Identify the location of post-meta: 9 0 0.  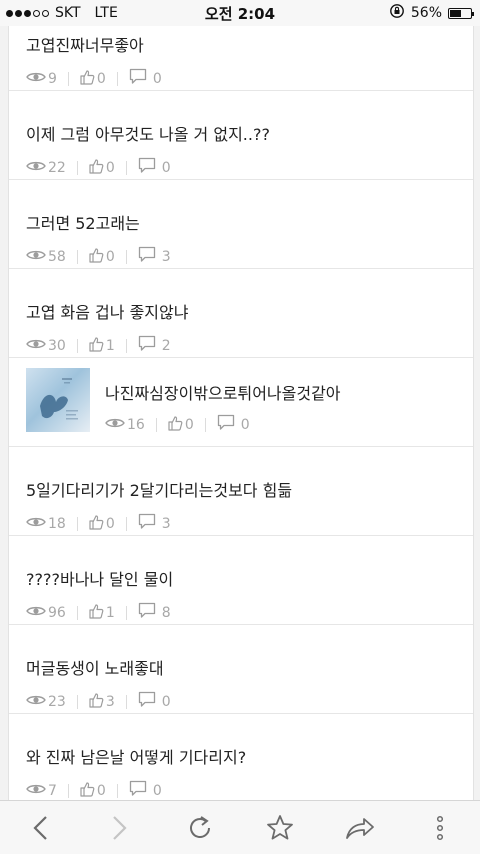
(99, 78).